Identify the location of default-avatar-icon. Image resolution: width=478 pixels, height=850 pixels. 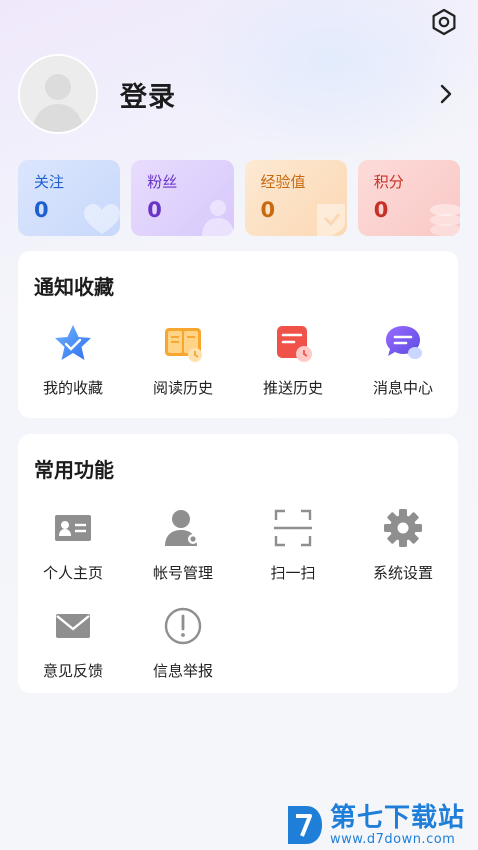
(58, 94).